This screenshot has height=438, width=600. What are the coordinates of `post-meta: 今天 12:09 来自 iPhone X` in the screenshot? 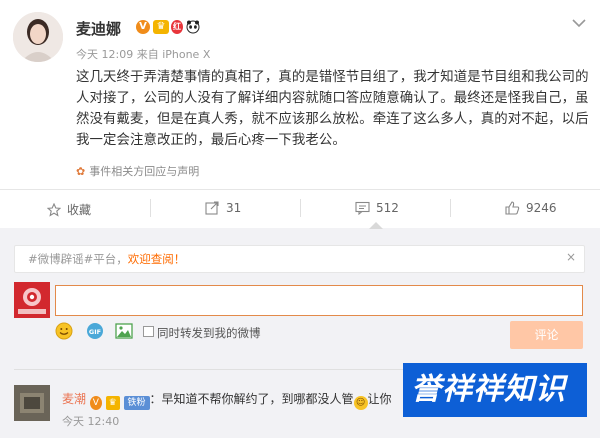 It's located at (143, 54).